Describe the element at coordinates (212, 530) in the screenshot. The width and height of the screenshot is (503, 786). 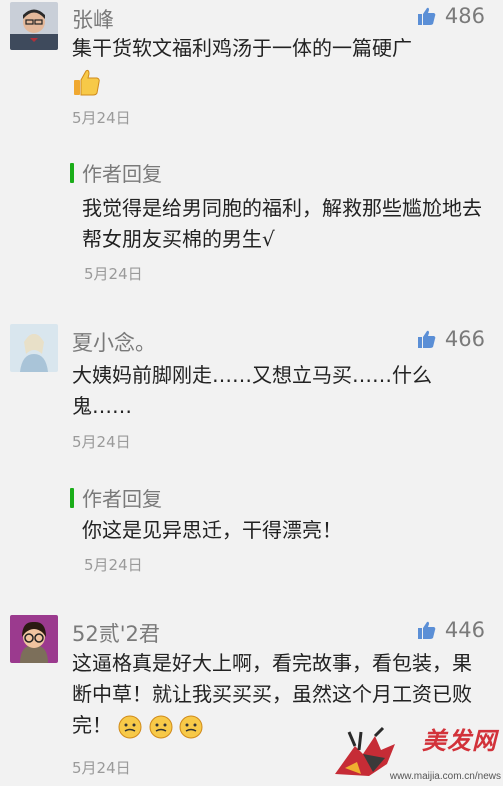
I see `reply-text: 你这是见异思迁，干得漂亮！` at that location.